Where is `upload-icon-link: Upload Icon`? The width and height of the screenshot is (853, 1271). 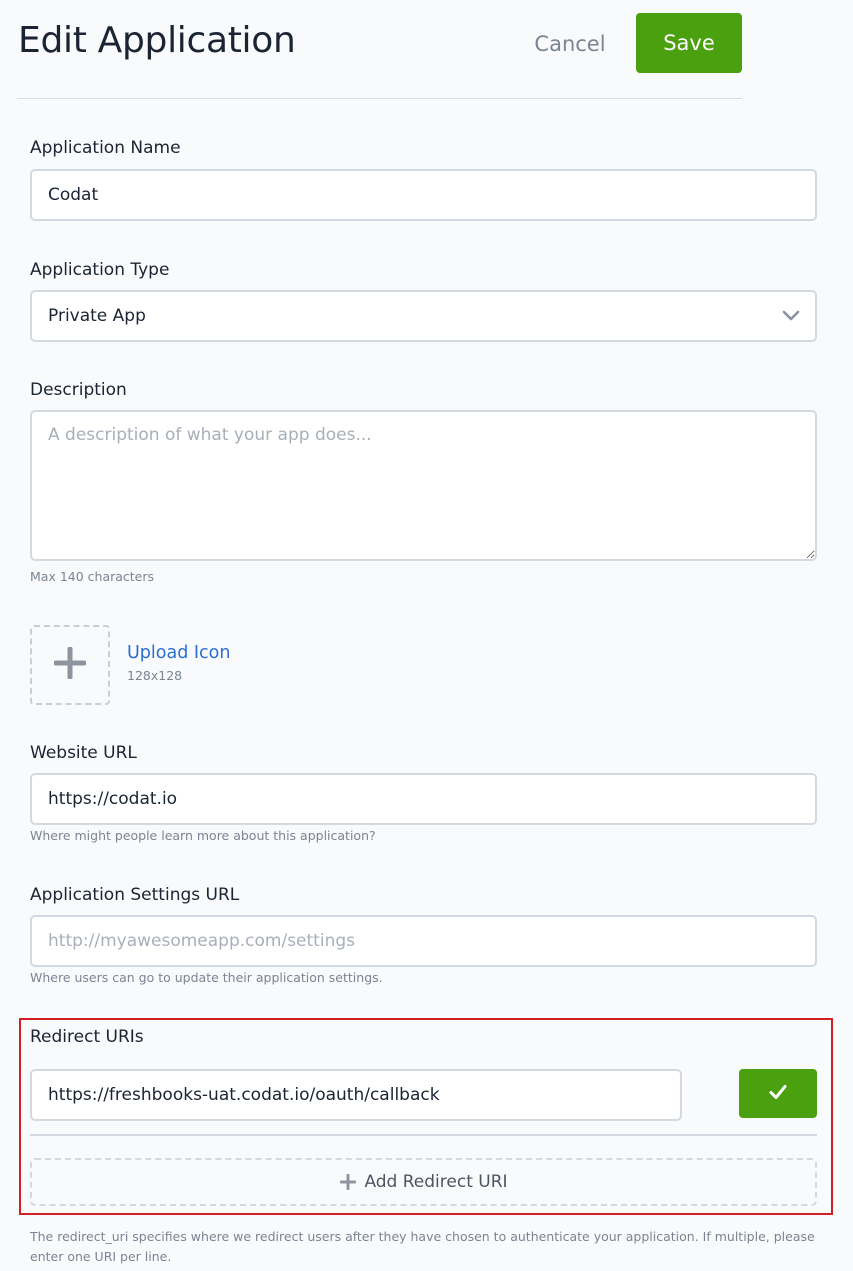
upload-icon-link: Upload Icon is located at coordinates (178, 653).